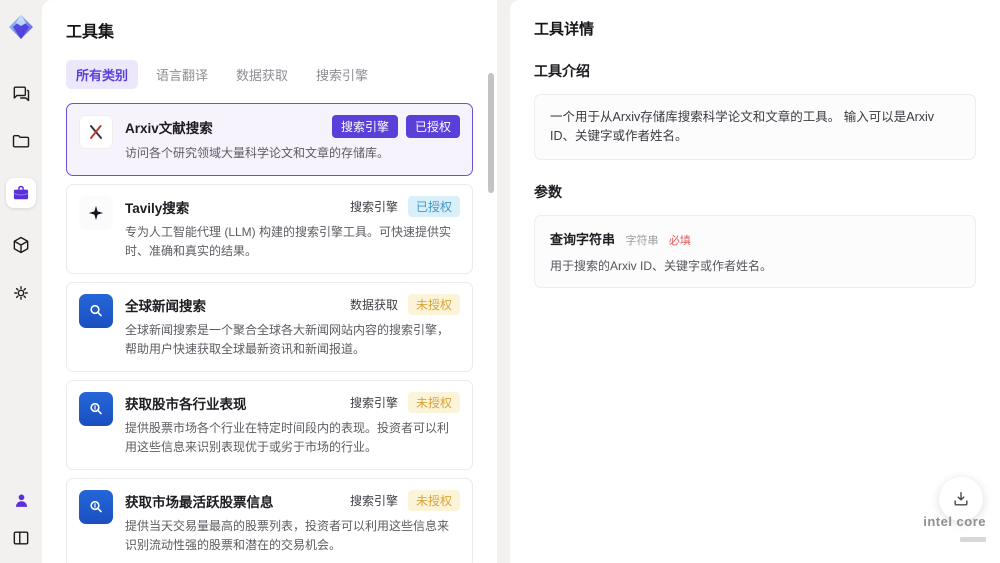 The image size is (1000, 563). Describe the element at coordinates (564, 29) in the screenshot. I see `detail-title: 工具详情` at that location.